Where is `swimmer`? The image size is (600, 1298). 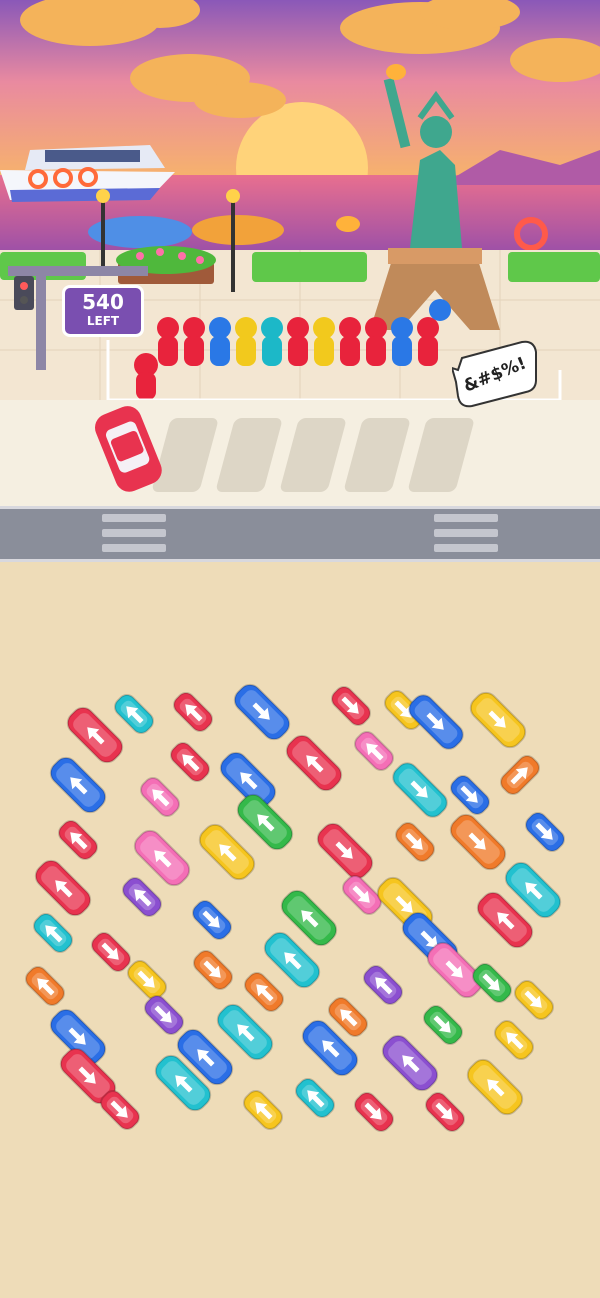
swimmer is located at coordinates (348, 224).